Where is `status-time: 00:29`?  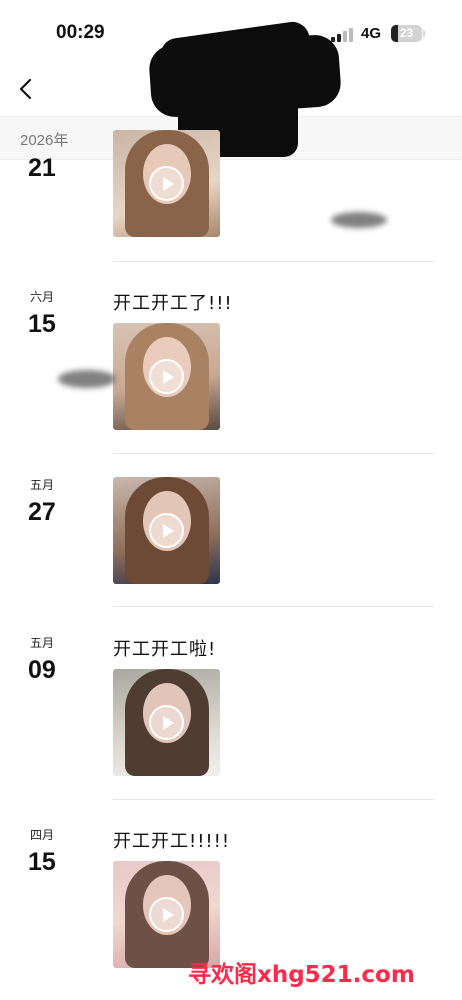
status-time: 00:29 is located at coordinates (80, 32).